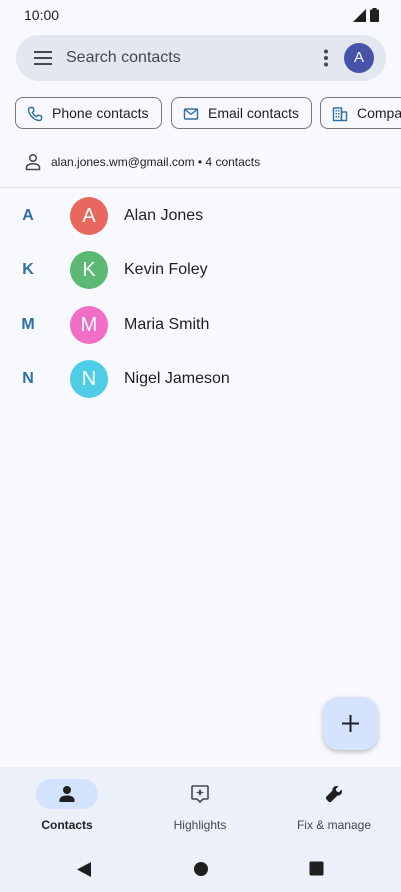  I want to click on add-contact-button, so click(350, 723).